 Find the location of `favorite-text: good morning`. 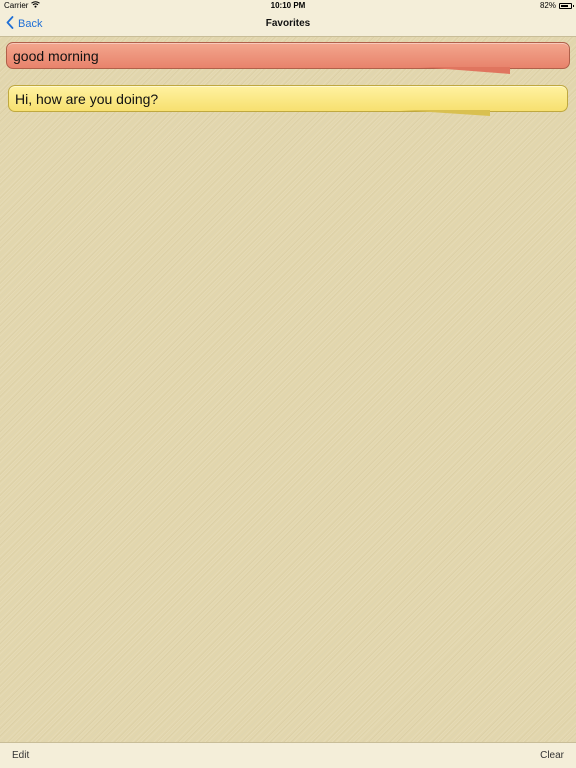

favorite-text: good morning is located at coordinates (56, 56).